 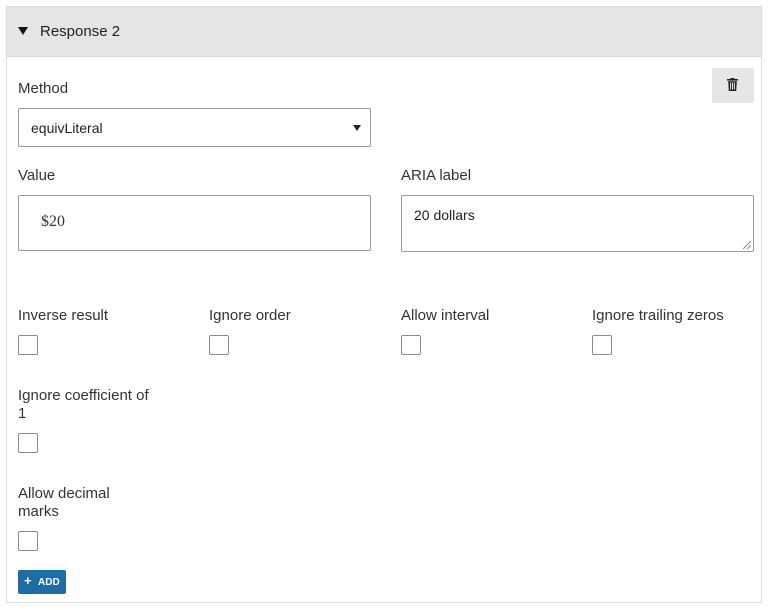 I want to click on method-label: Method, so click(x=43, y=88).